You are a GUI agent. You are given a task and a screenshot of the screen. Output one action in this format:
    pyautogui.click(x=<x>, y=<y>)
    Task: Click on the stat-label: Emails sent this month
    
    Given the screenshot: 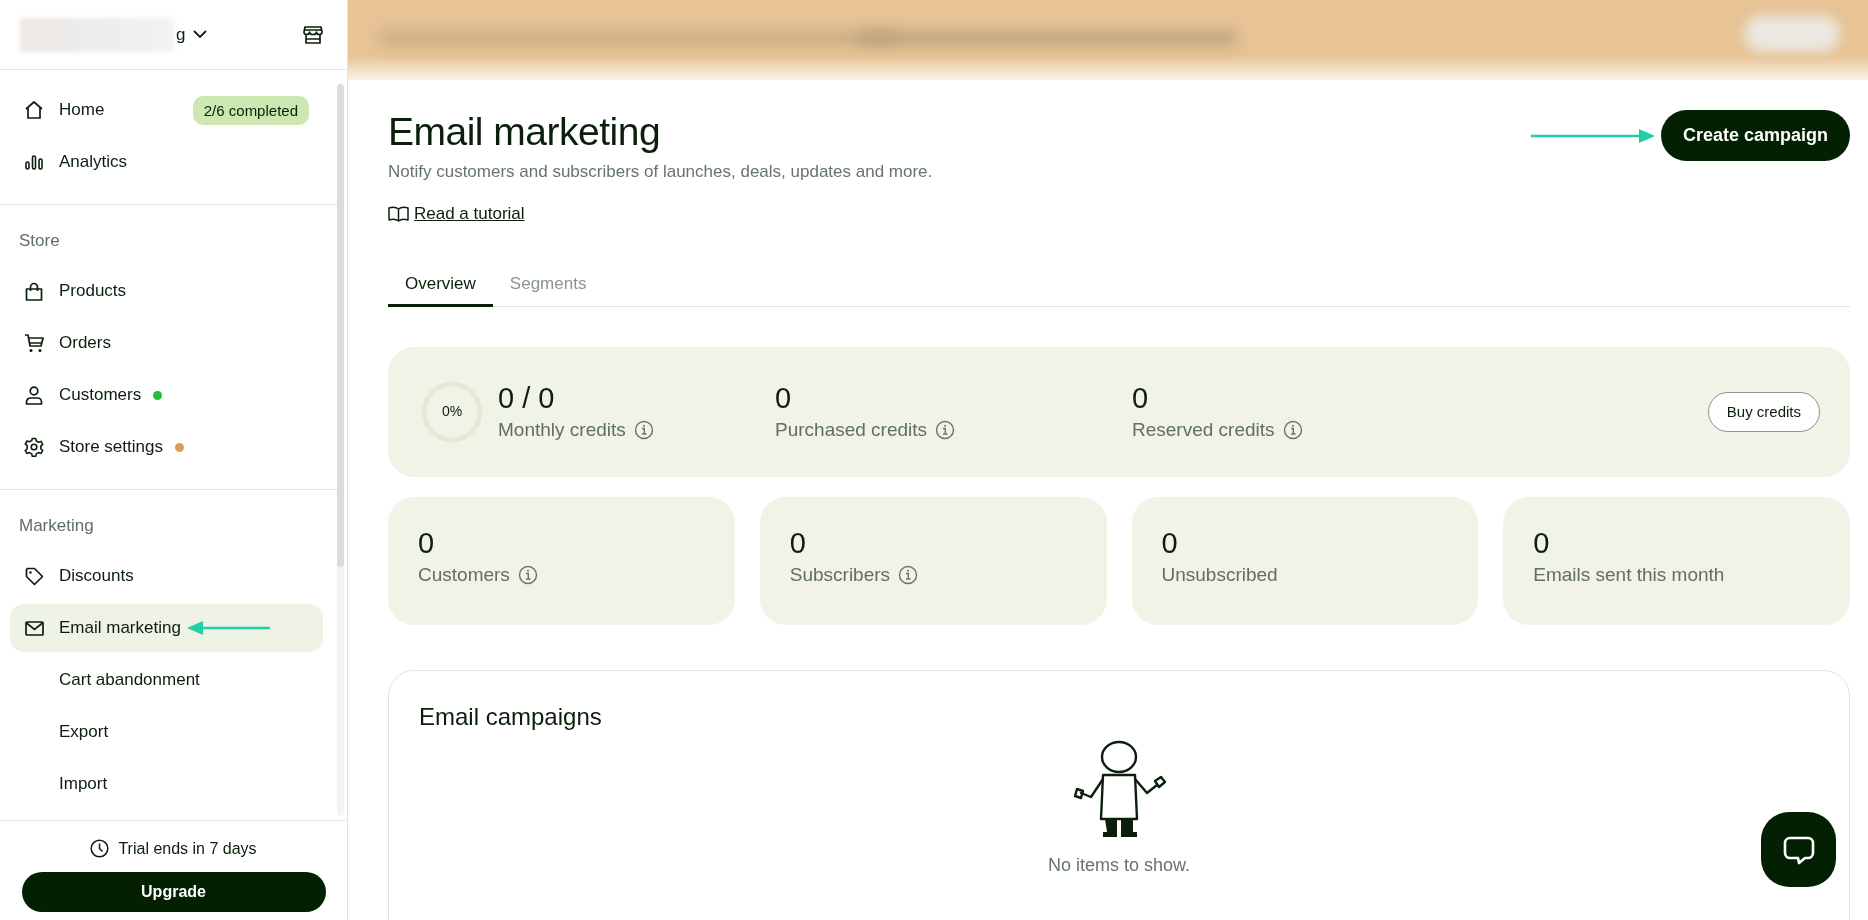 What is the action you would take?
    pyautogui.click(x=1629, y=574)
    